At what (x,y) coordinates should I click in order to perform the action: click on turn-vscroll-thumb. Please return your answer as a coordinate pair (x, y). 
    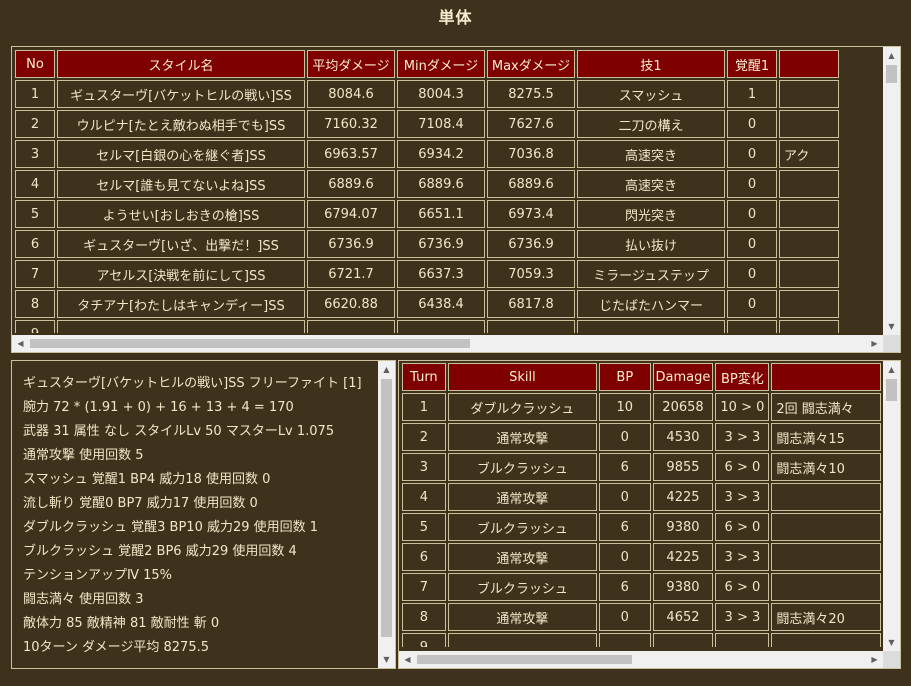
    Looking at the image, I should click on (891, 390).